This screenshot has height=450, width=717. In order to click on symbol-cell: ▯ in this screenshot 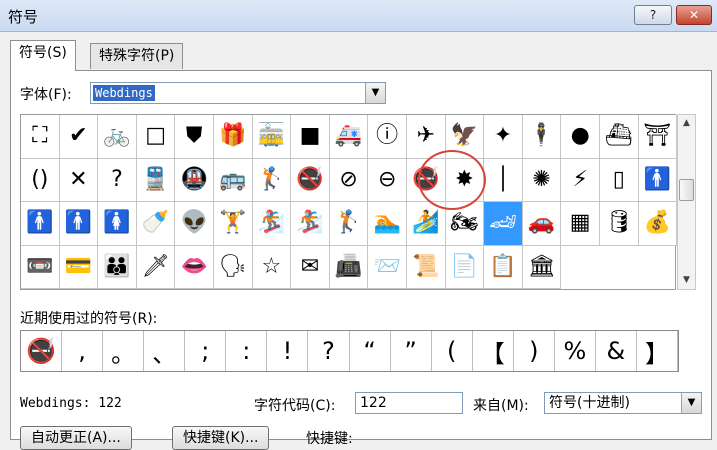, I will do `click(619, 180)`.